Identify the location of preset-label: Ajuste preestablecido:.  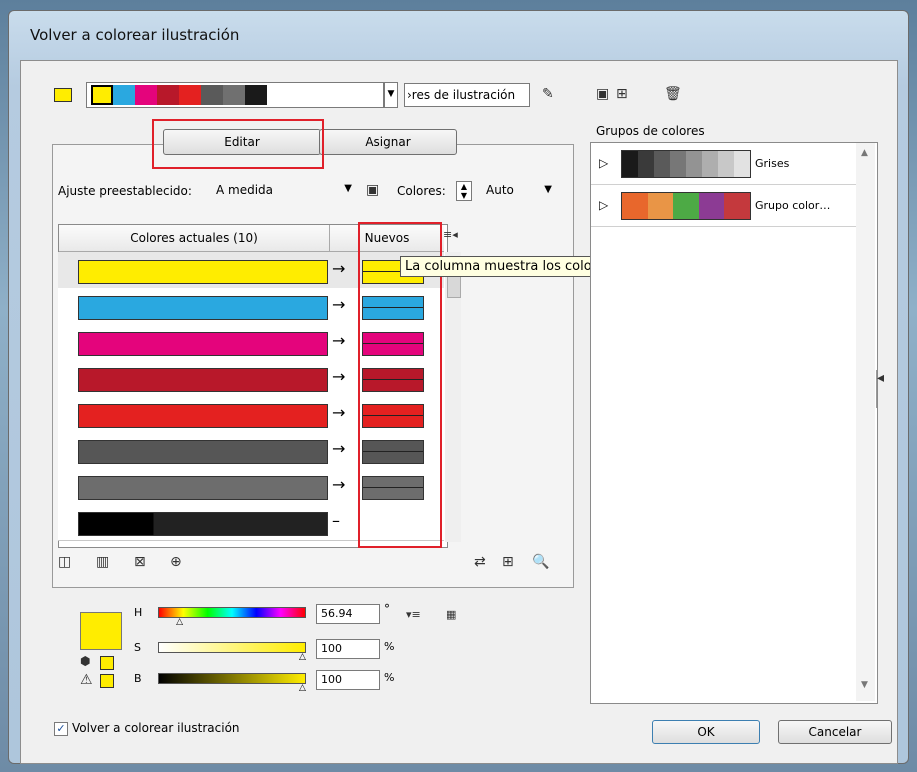
(125, 191).